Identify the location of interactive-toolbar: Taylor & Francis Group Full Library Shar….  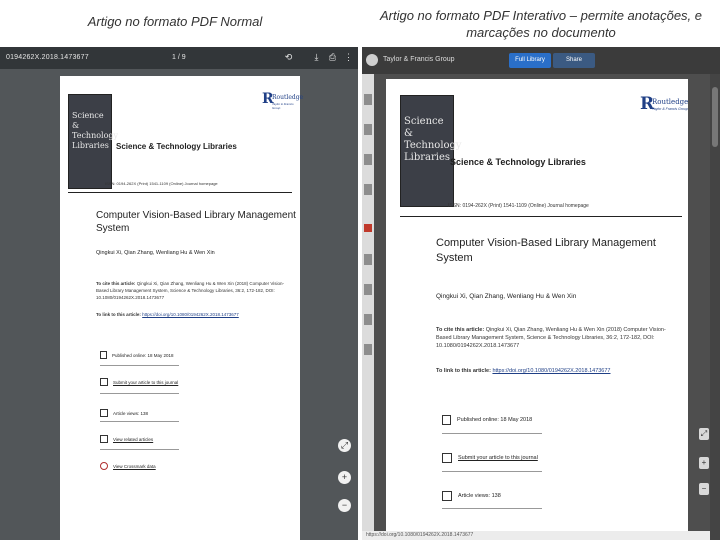
(541, 60).